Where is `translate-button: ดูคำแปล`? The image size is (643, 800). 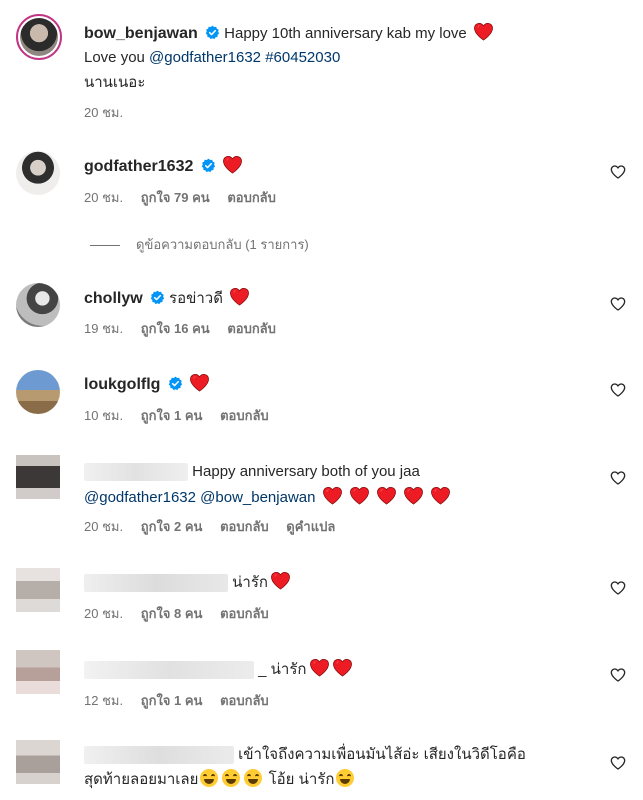
translate-button: ดูคำแปล is located at coordinates (310, 526).